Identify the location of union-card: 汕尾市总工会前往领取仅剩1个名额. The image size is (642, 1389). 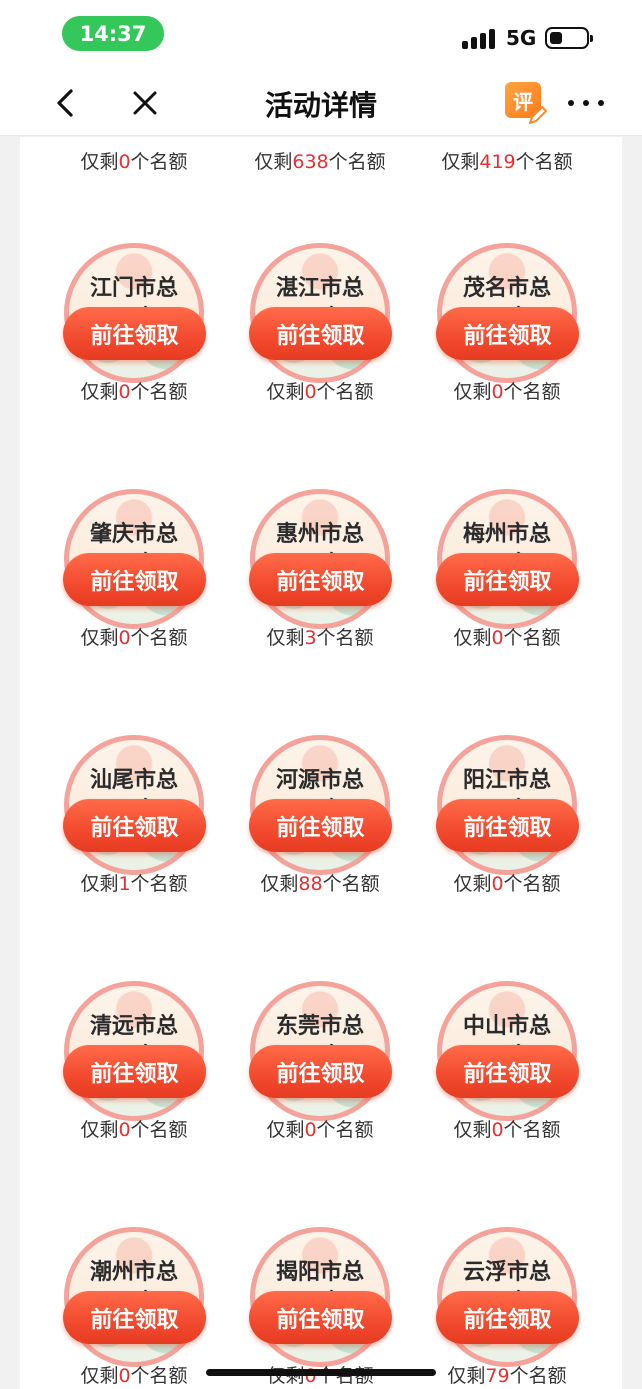
(134, 796).